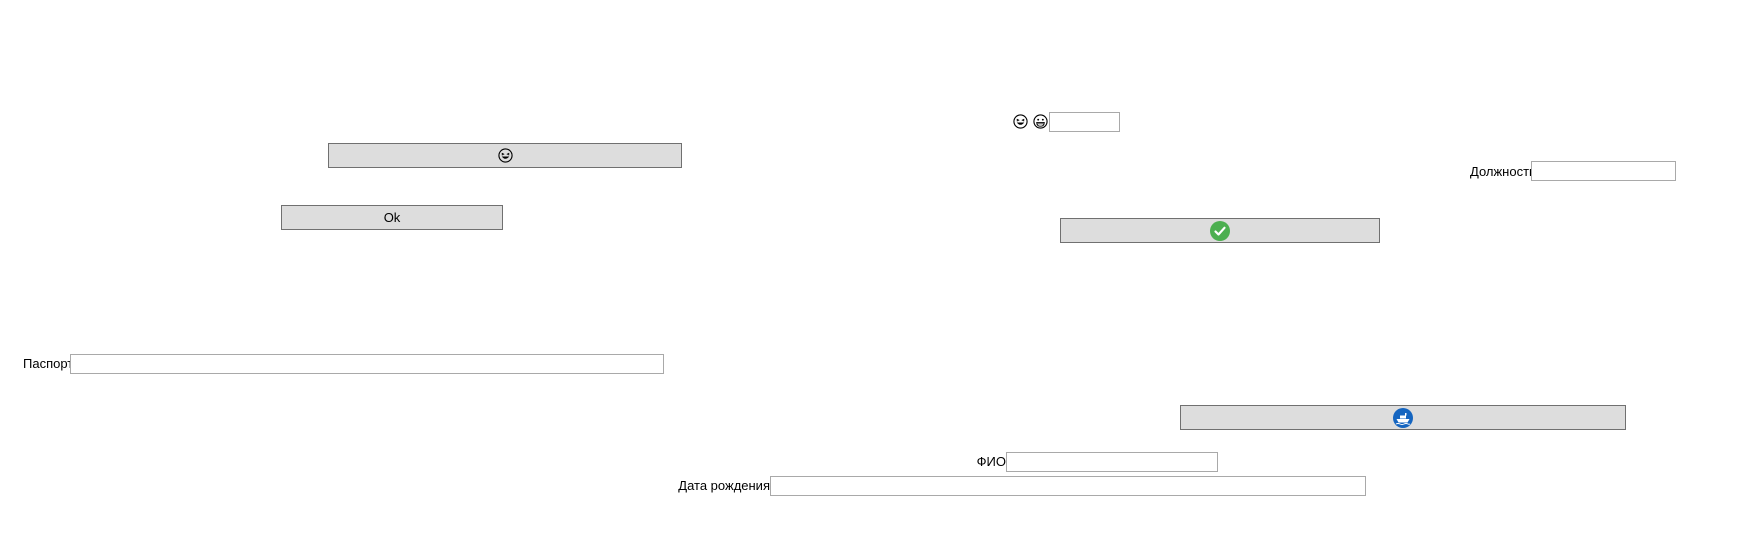 This screenshot has height=551, width=1752. Describe the element at coordinates (1112, 462) in the screenshot. I see `fio-field` at that location.